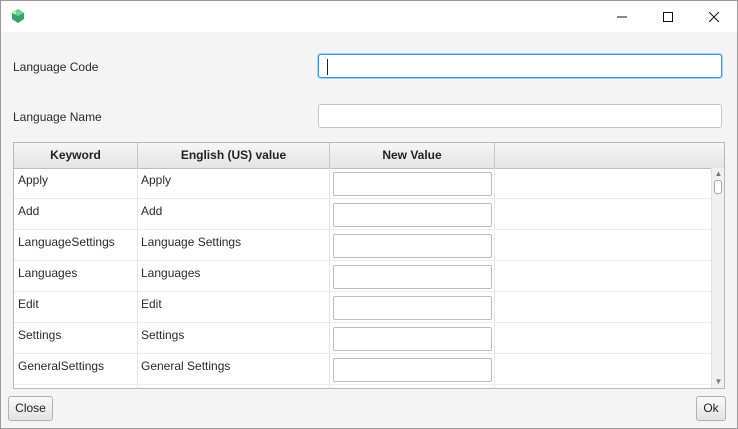 The height and width of the screenshot is (429, 738). I want to click on english-value-cell: Language Settings, so click(191, 242).